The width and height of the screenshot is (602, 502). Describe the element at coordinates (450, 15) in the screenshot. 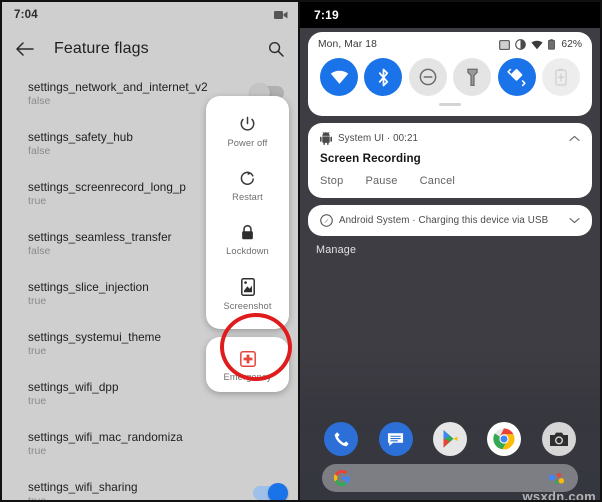

I see `right-status-bar: 7:19` at that location.